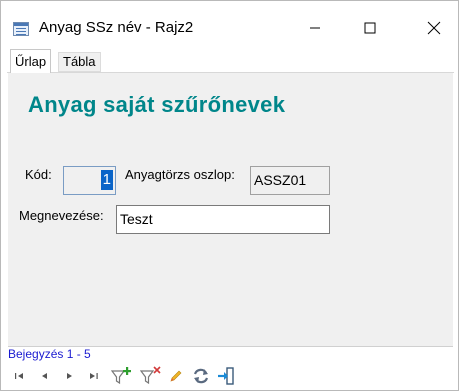 This screenshot has height=391, width=459. I want to click on last-icon, so click(94, 376).